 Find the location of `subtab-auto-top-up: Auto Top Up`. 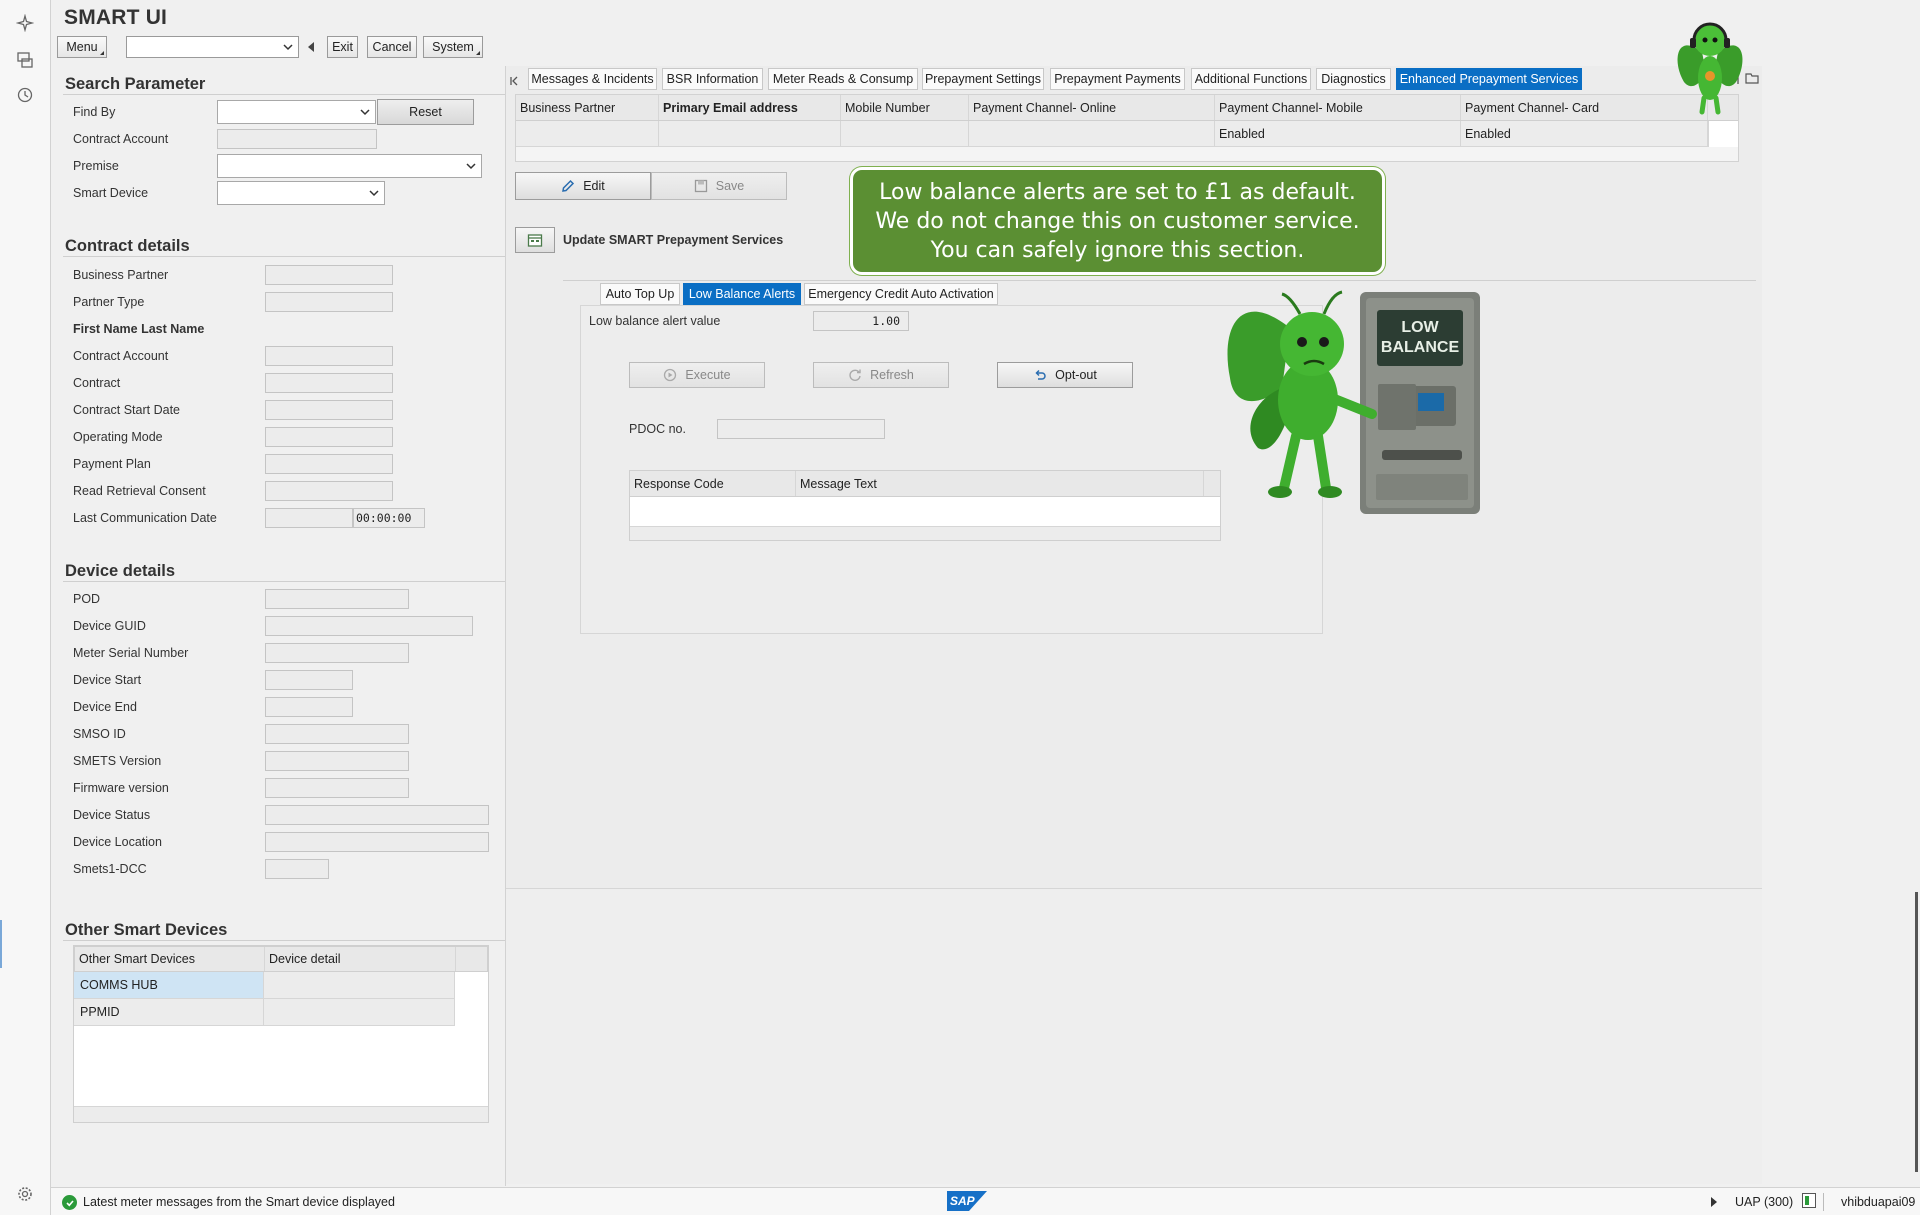

subtab-auto-top-up: Auto Top Up is located at coordinates (640, 294).